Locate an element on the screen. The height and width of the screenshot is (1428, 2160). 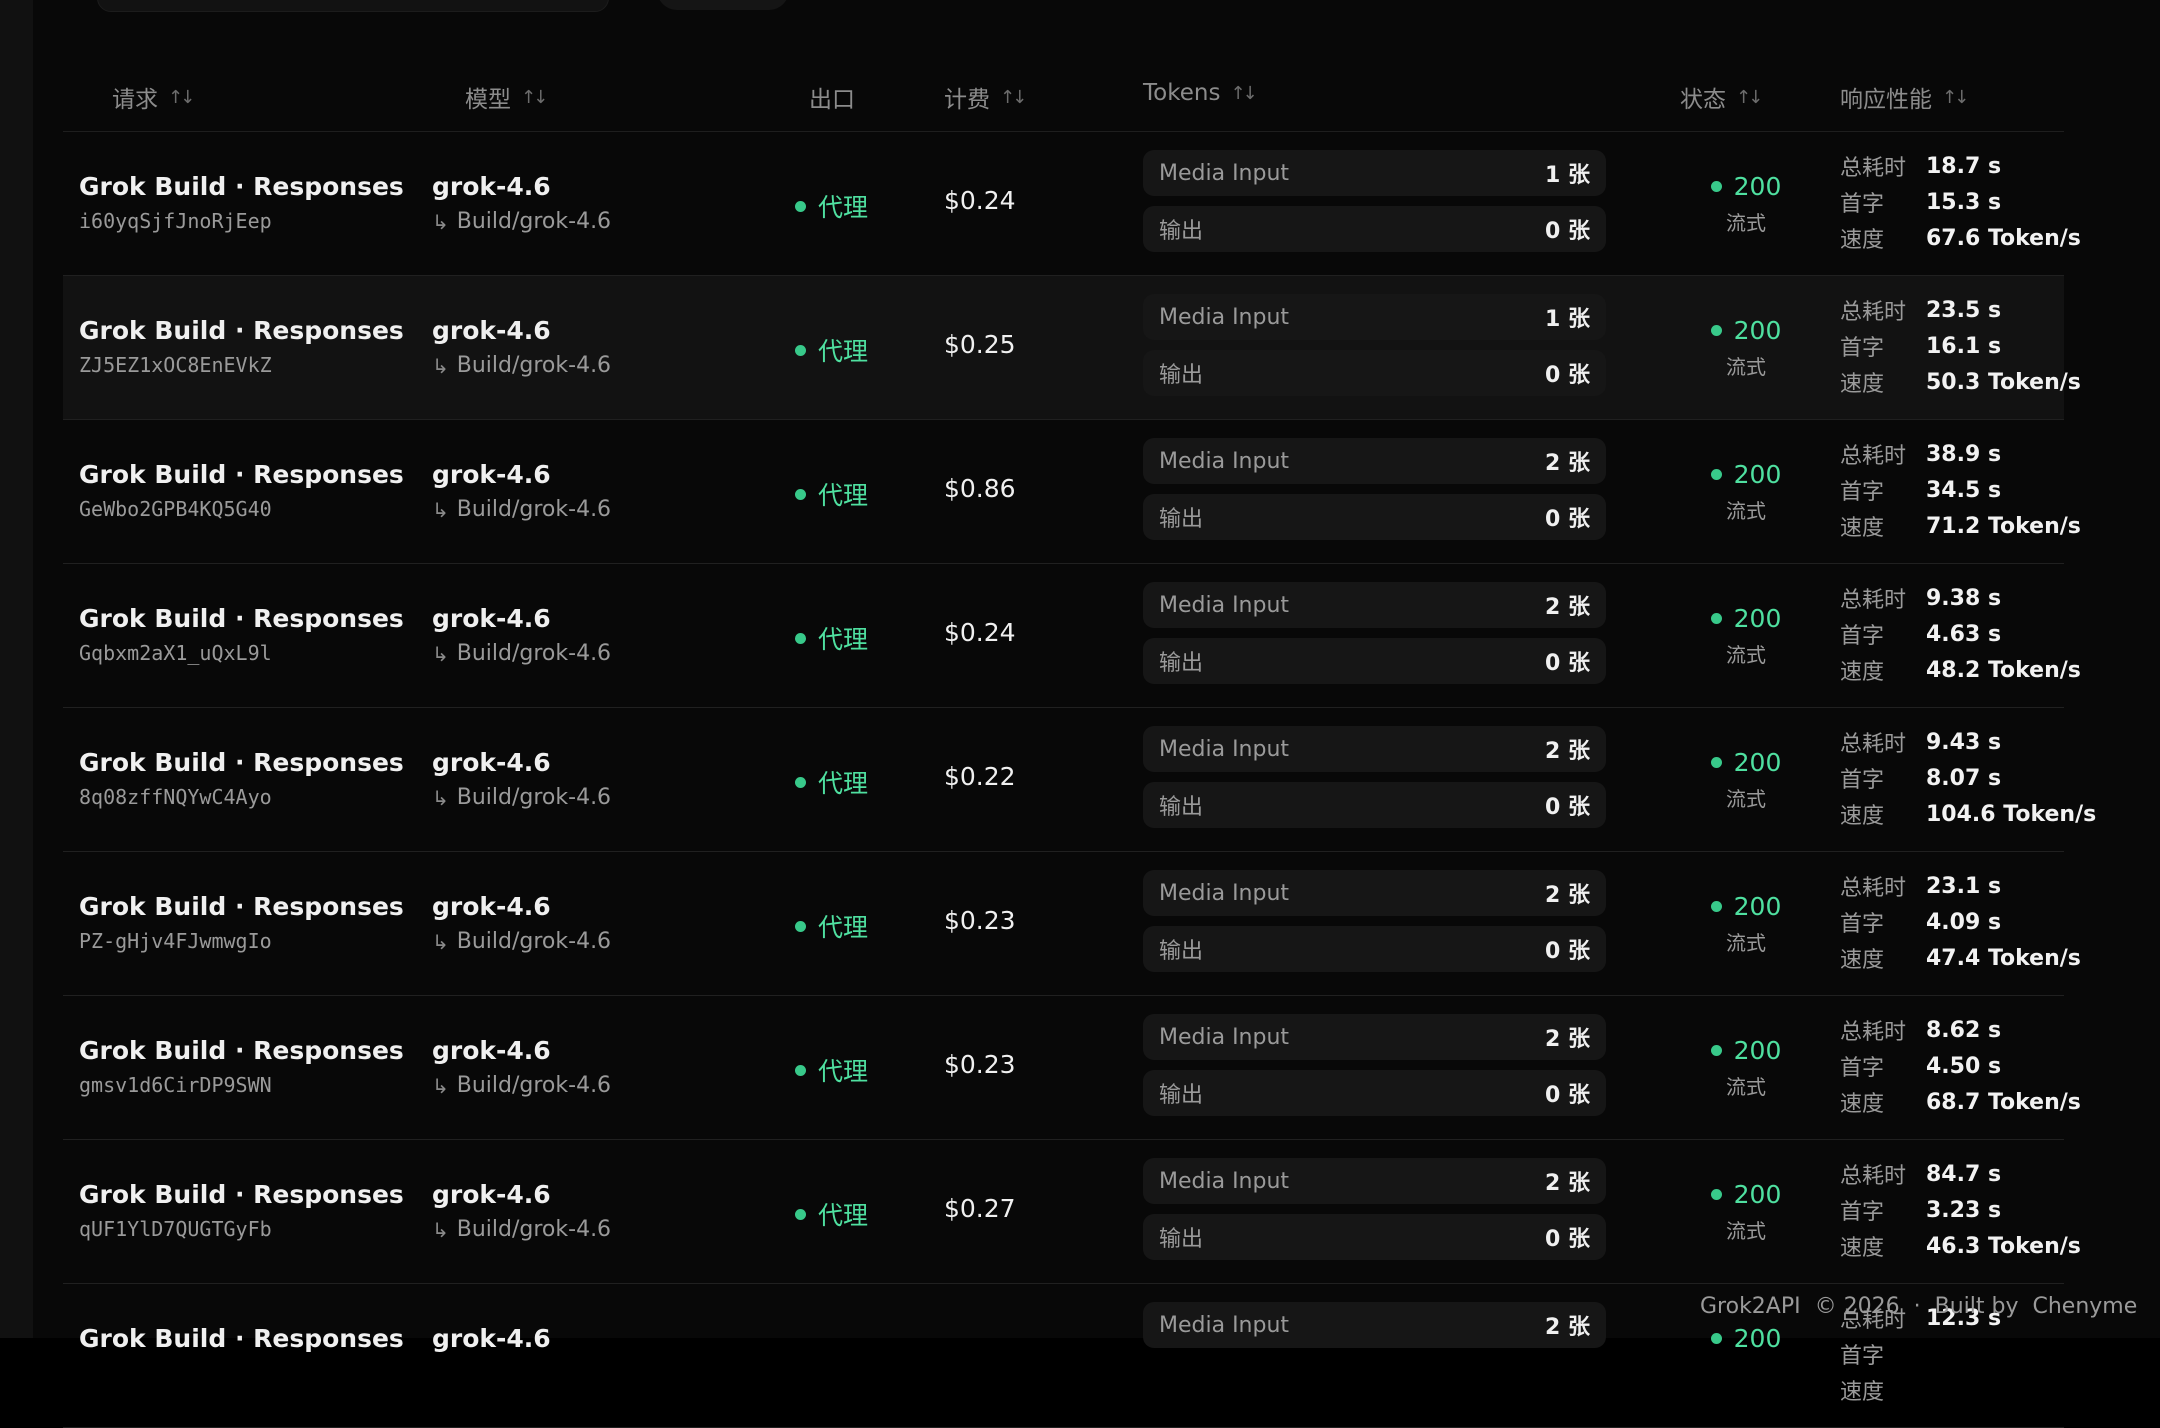
perf-value: 47.4 Token/s is located at coordinates (2003, 958).